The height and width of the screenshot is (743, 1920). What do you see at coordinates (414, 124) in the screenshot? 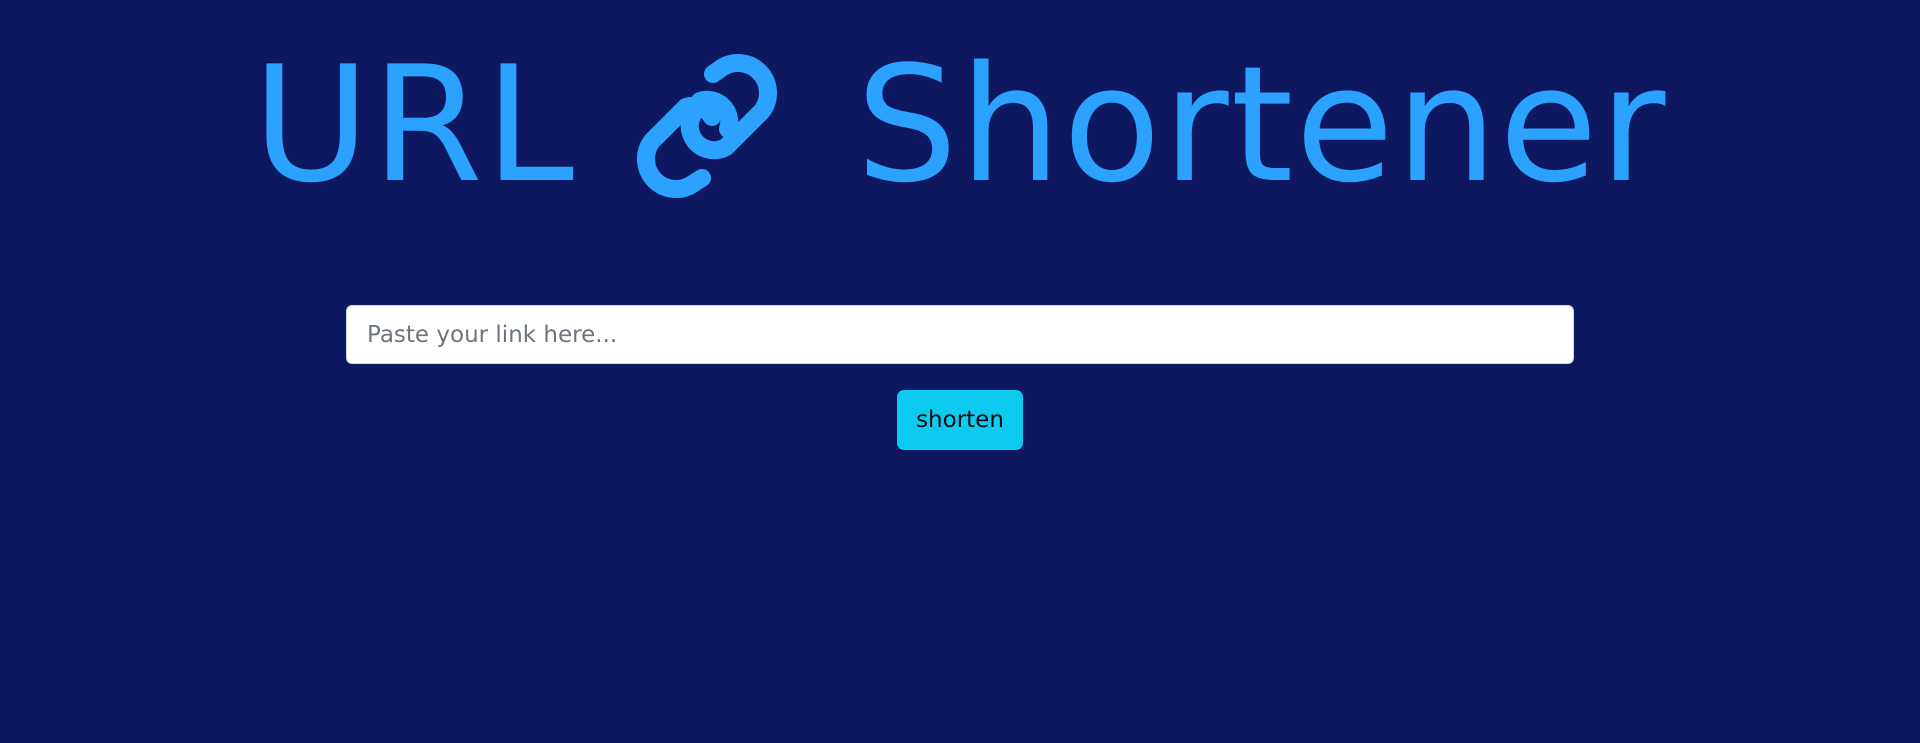
I see `title-url-text: URL` at bounding box center [414, 124].